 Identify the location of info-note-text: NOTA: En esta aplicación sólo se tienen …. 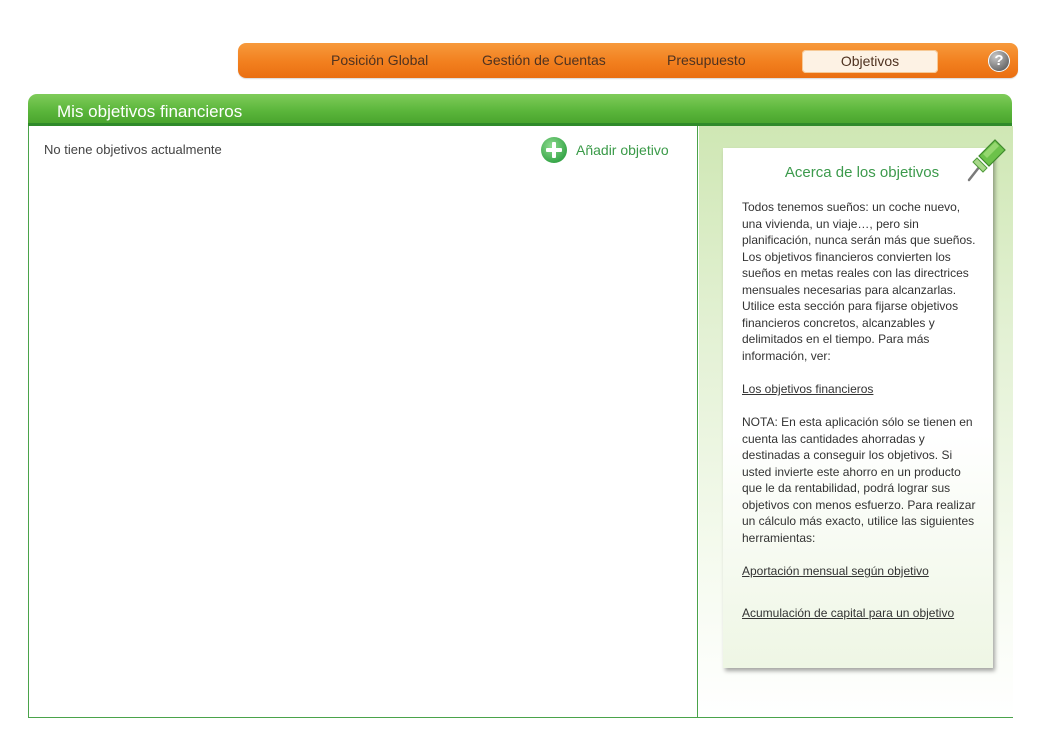
(859, 480).